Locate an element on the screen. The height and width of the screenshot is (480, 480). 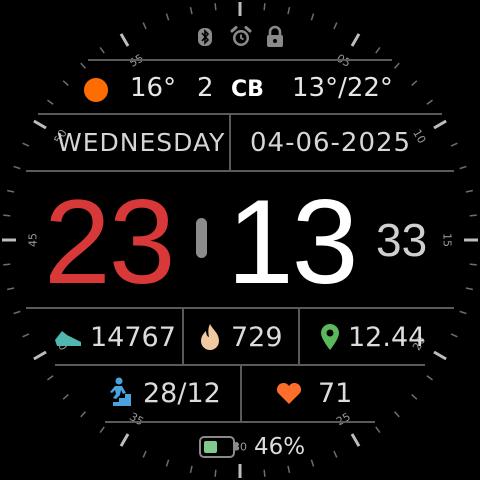
battery-percent: 46% is located at coordinates (280, 447).